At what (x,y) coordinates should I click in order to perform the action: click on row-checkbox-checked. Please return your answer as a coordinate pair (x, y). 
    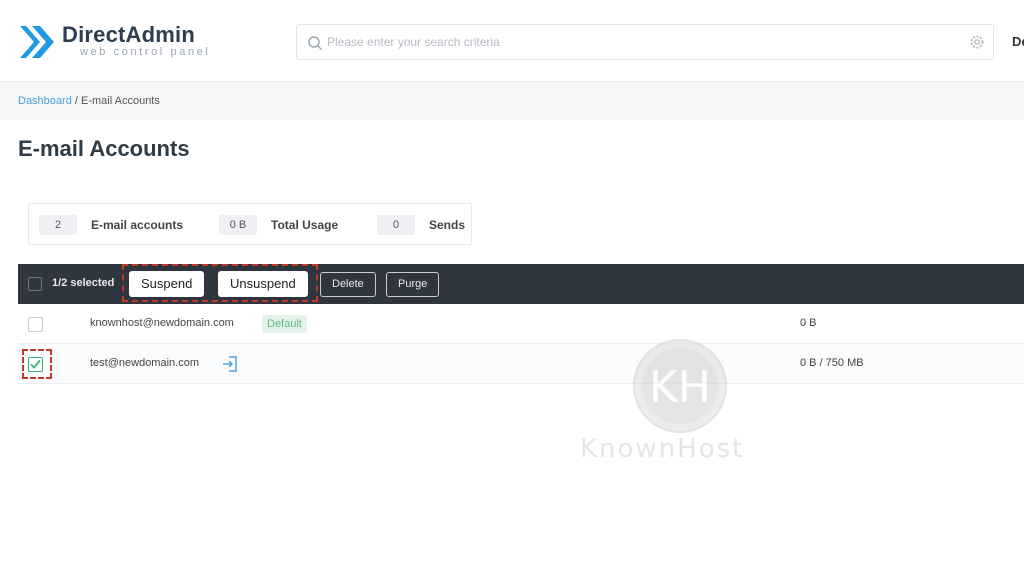
    Looking at the image, I should click on (35, 364).